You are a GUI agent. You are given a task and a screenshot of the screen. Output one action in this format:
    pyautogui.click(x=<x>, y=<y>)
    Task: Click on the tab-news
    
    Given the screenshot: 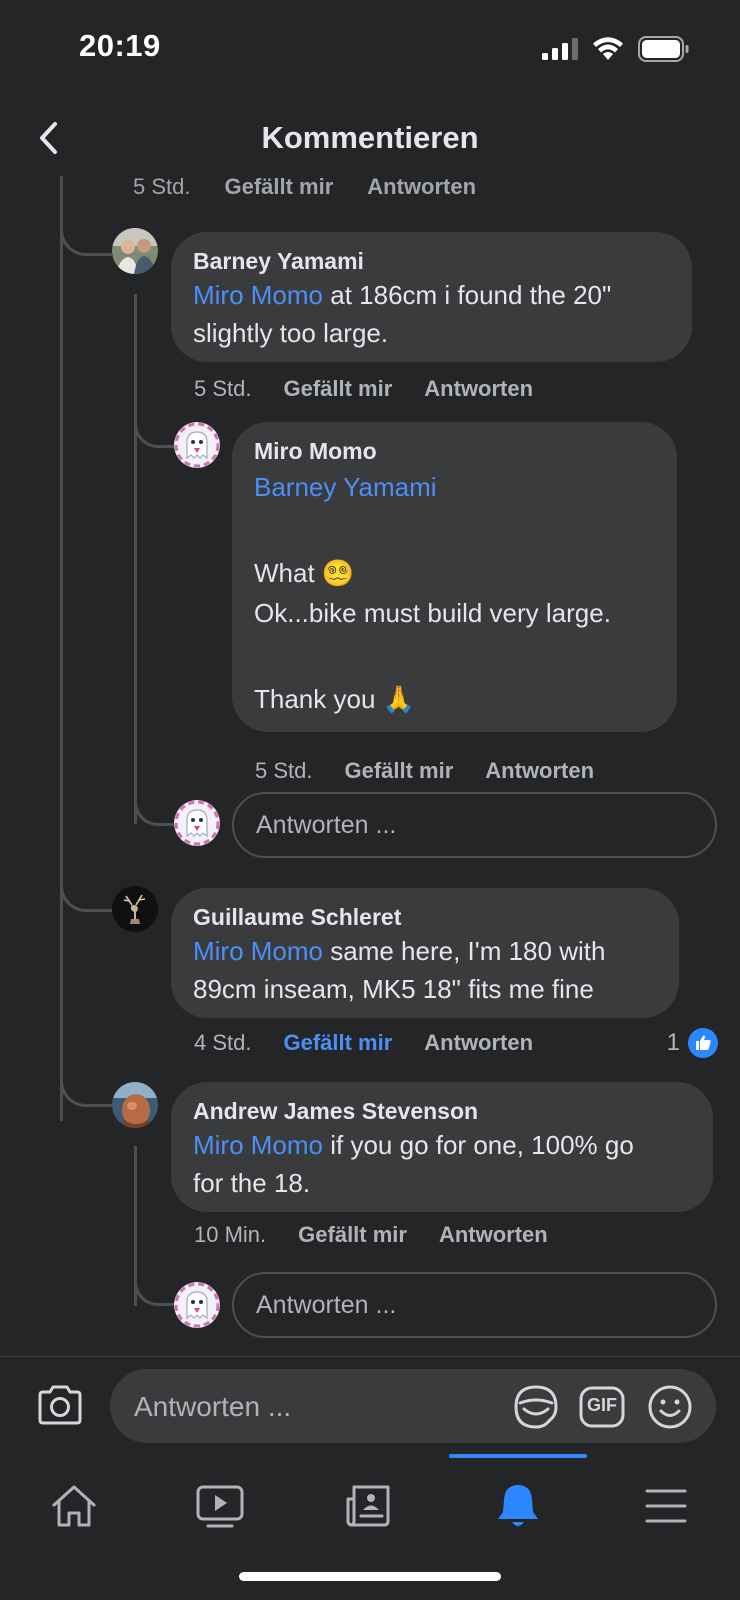 What is the action you would take?
    pyautogui.click(x=368, y=1506)
    